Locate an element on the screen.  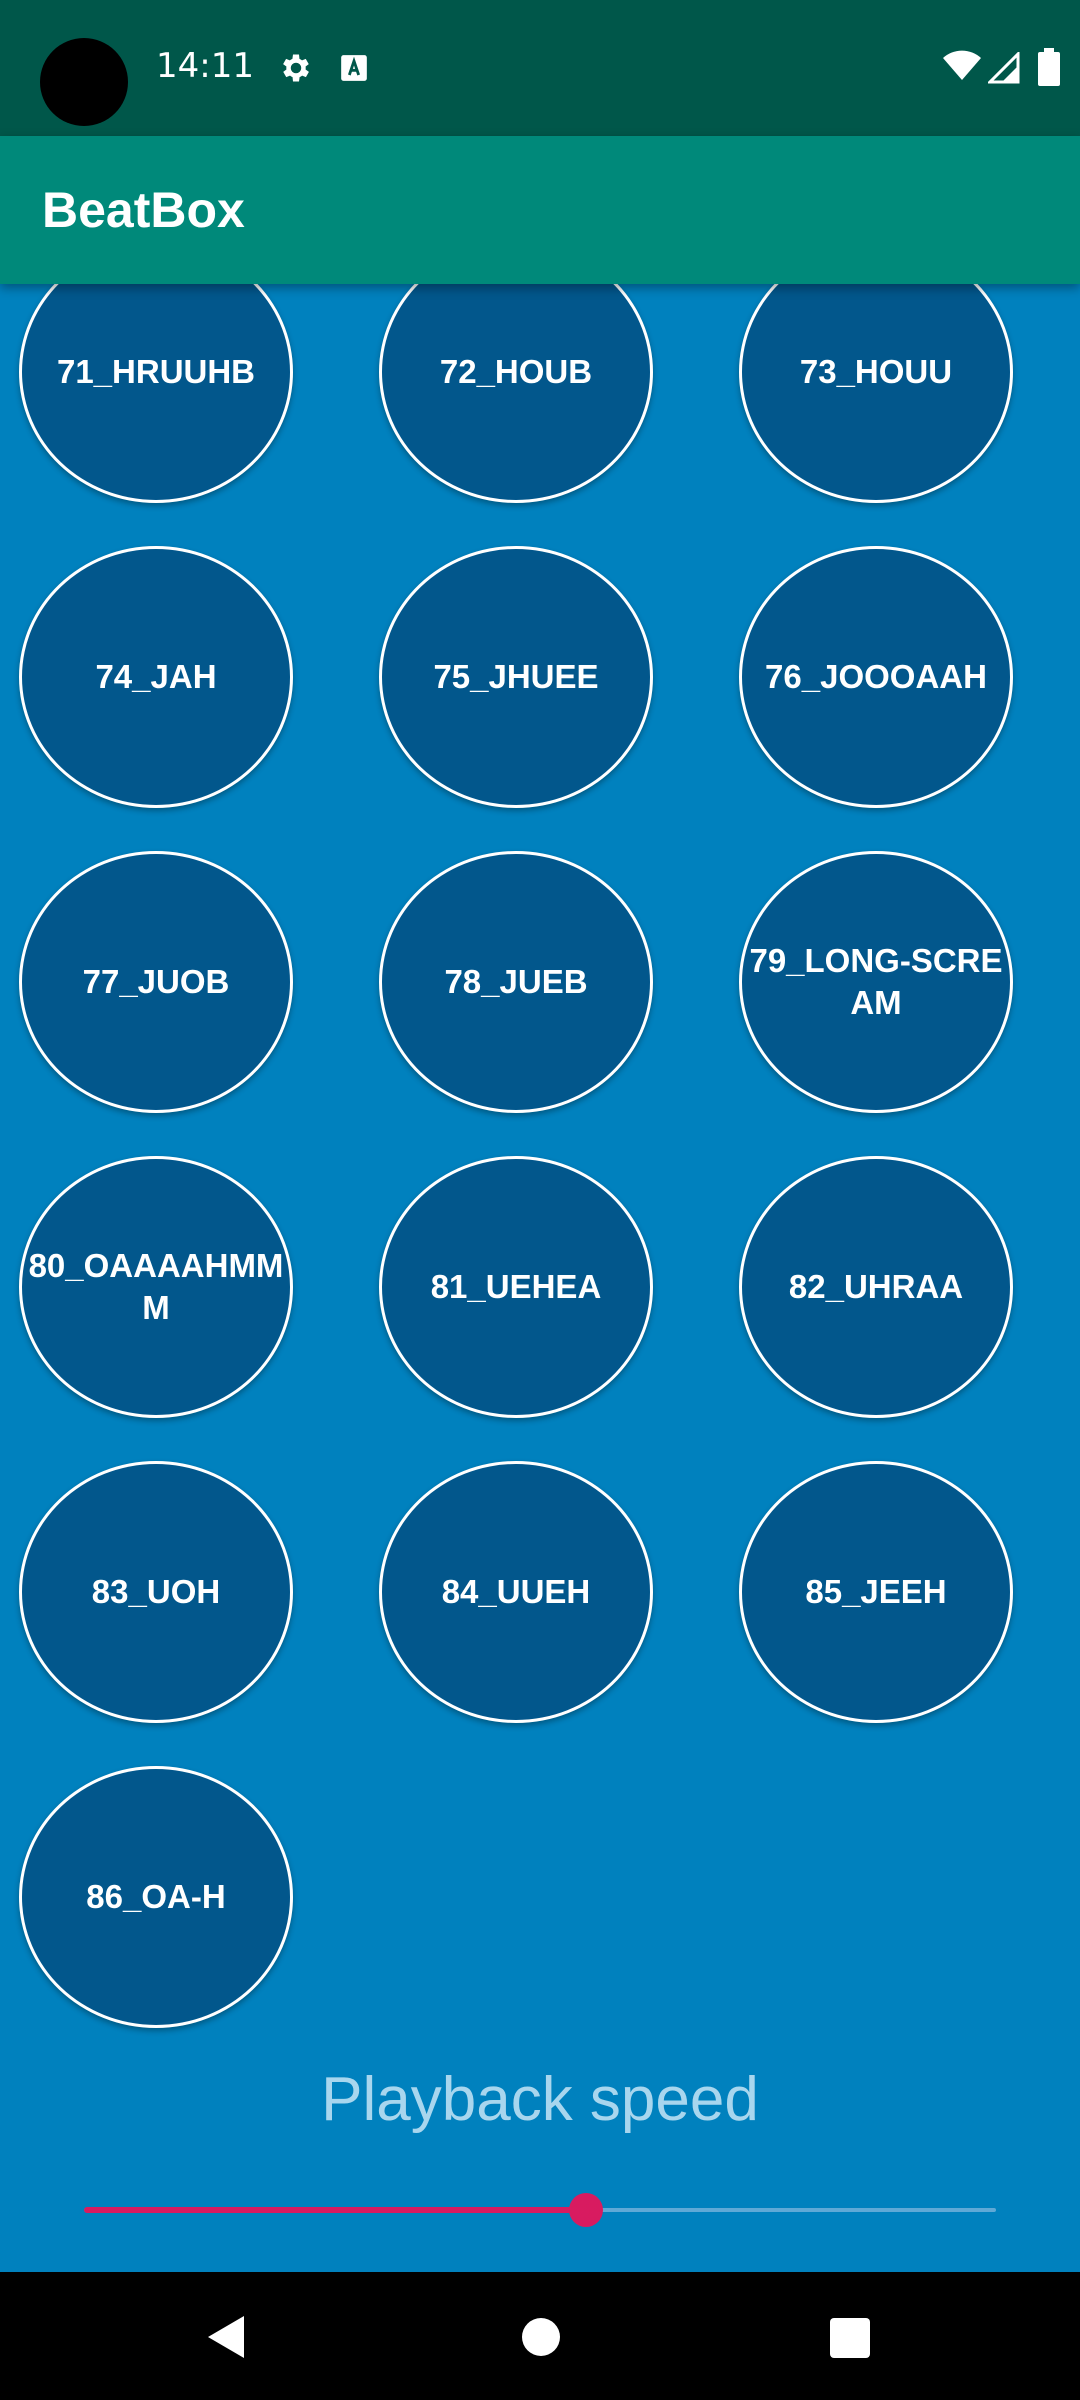
sound-button: 80_OAAAAHMMM is located at coordinates (156, 1287).